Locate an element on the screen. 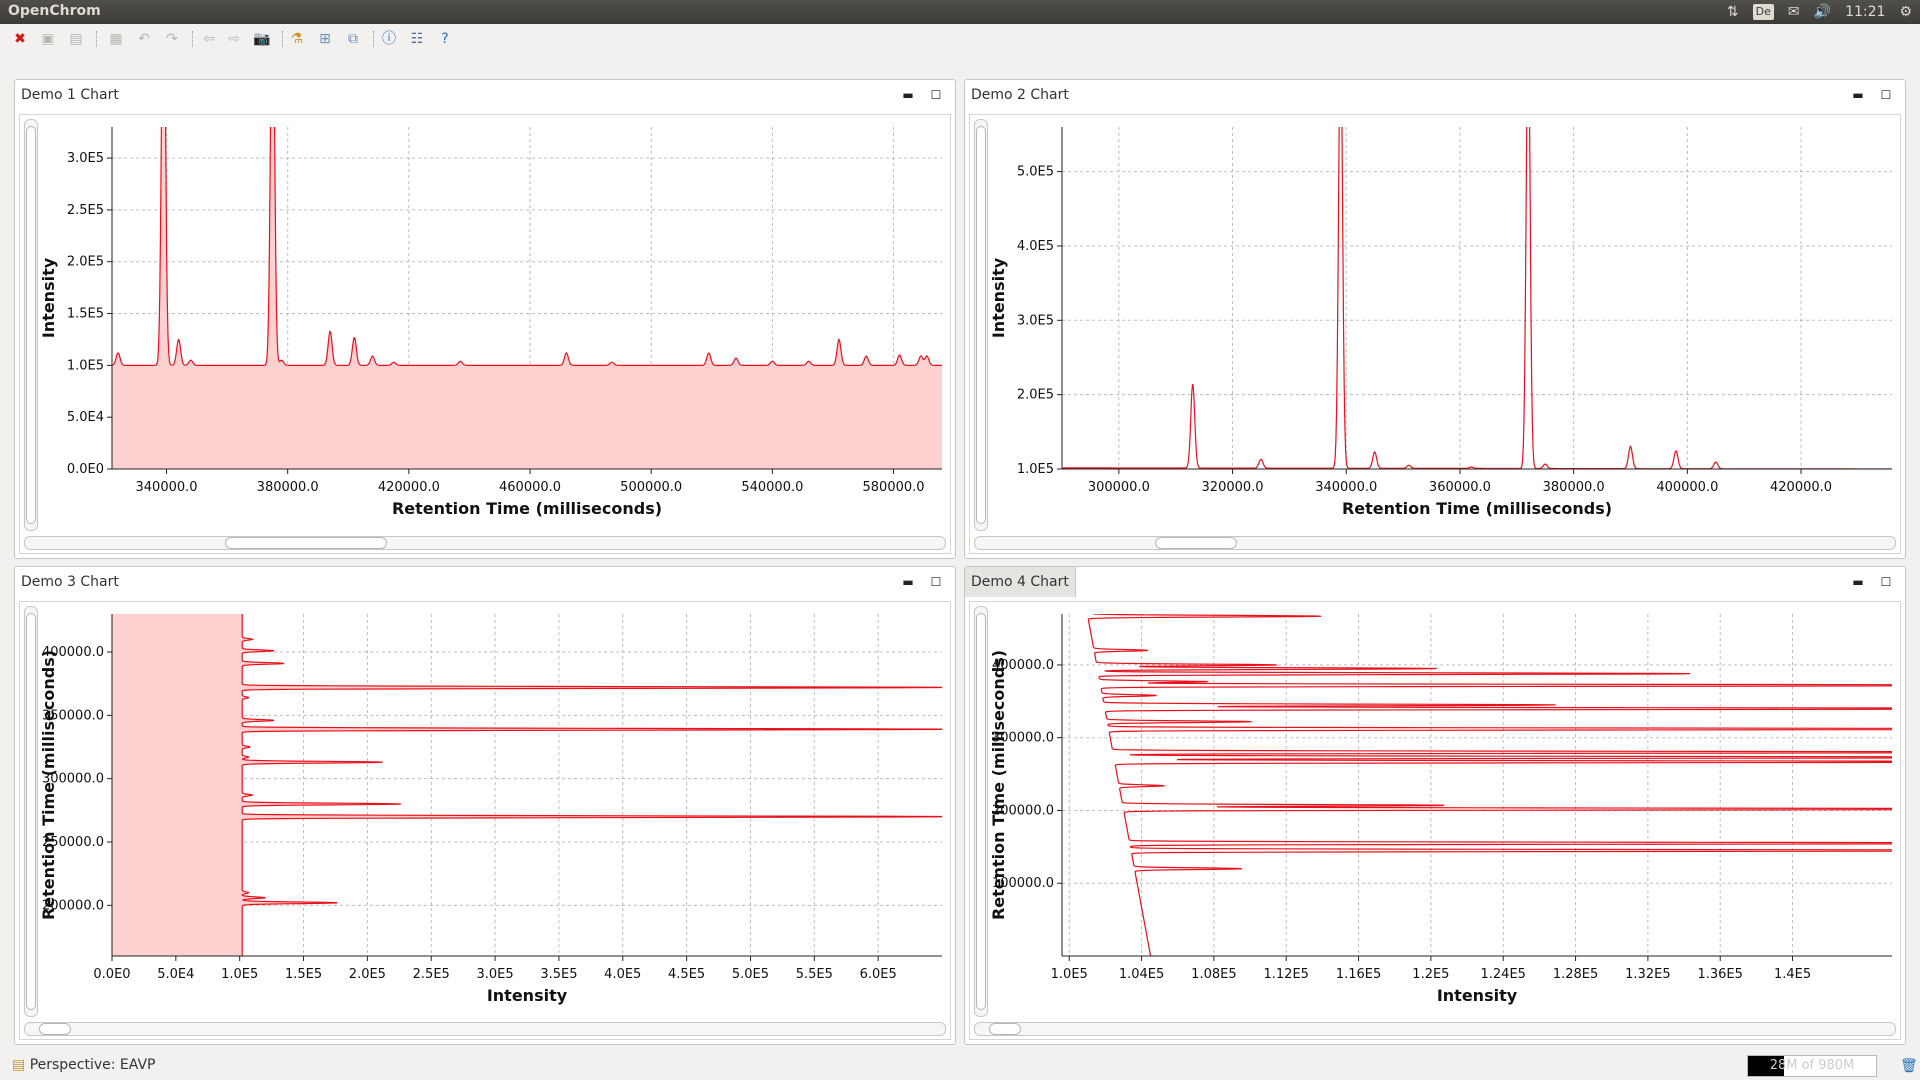 The image size is (1920, 1080). part-tab-demo2: Demo 2 Chart is located at coordinates (1020, 95).